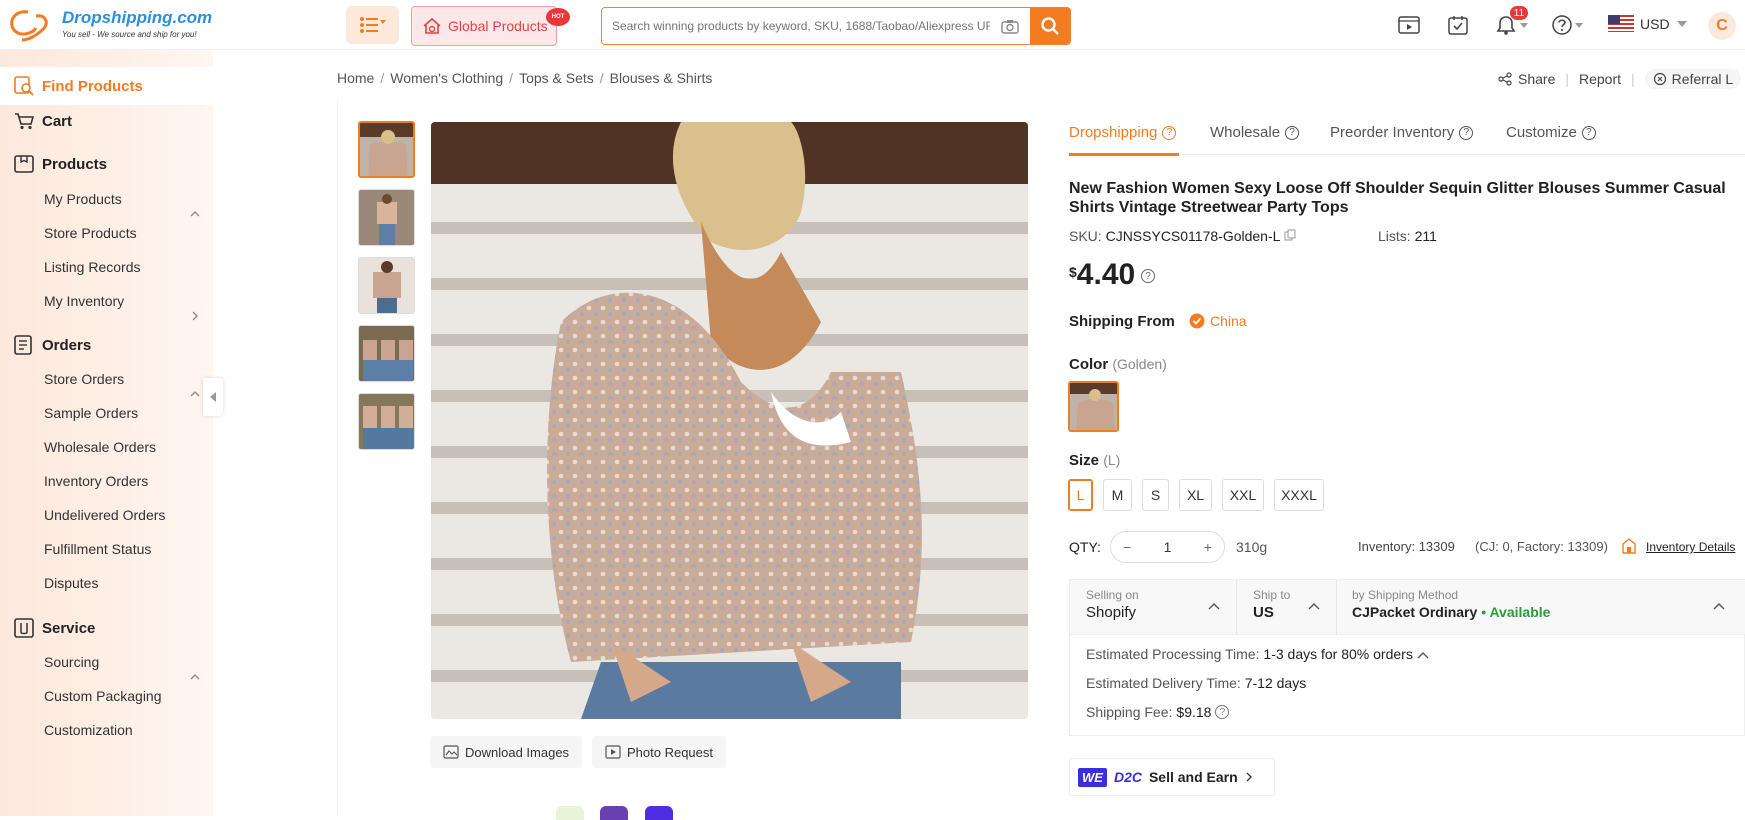 The width and height of the screenshot is (1745, 820). What do you see at coordinates (1722, 26) in the screenshot?
I see `avatar: C` at bounding box center [1722, 26].